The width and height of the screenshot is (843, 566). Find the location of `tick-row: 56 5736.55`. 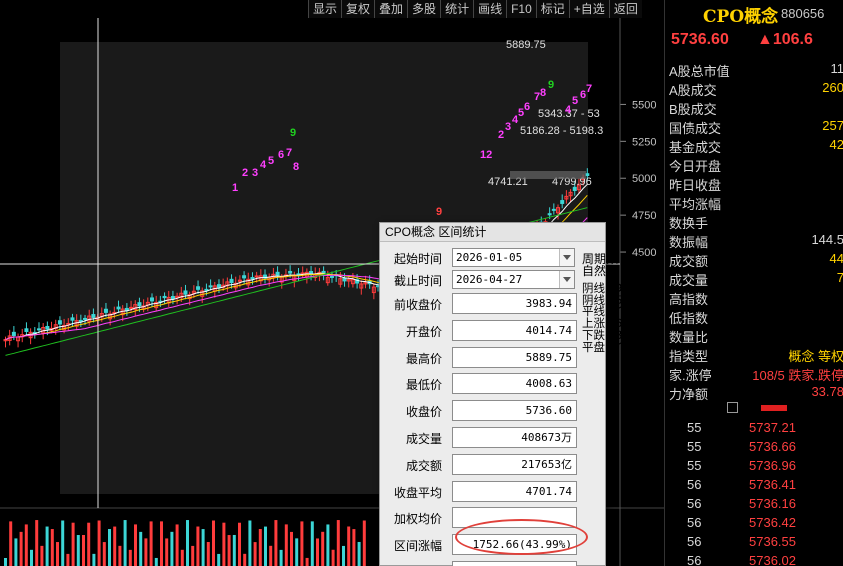

tick-row: 56 5736.55 is located at coordinates (754, 543).